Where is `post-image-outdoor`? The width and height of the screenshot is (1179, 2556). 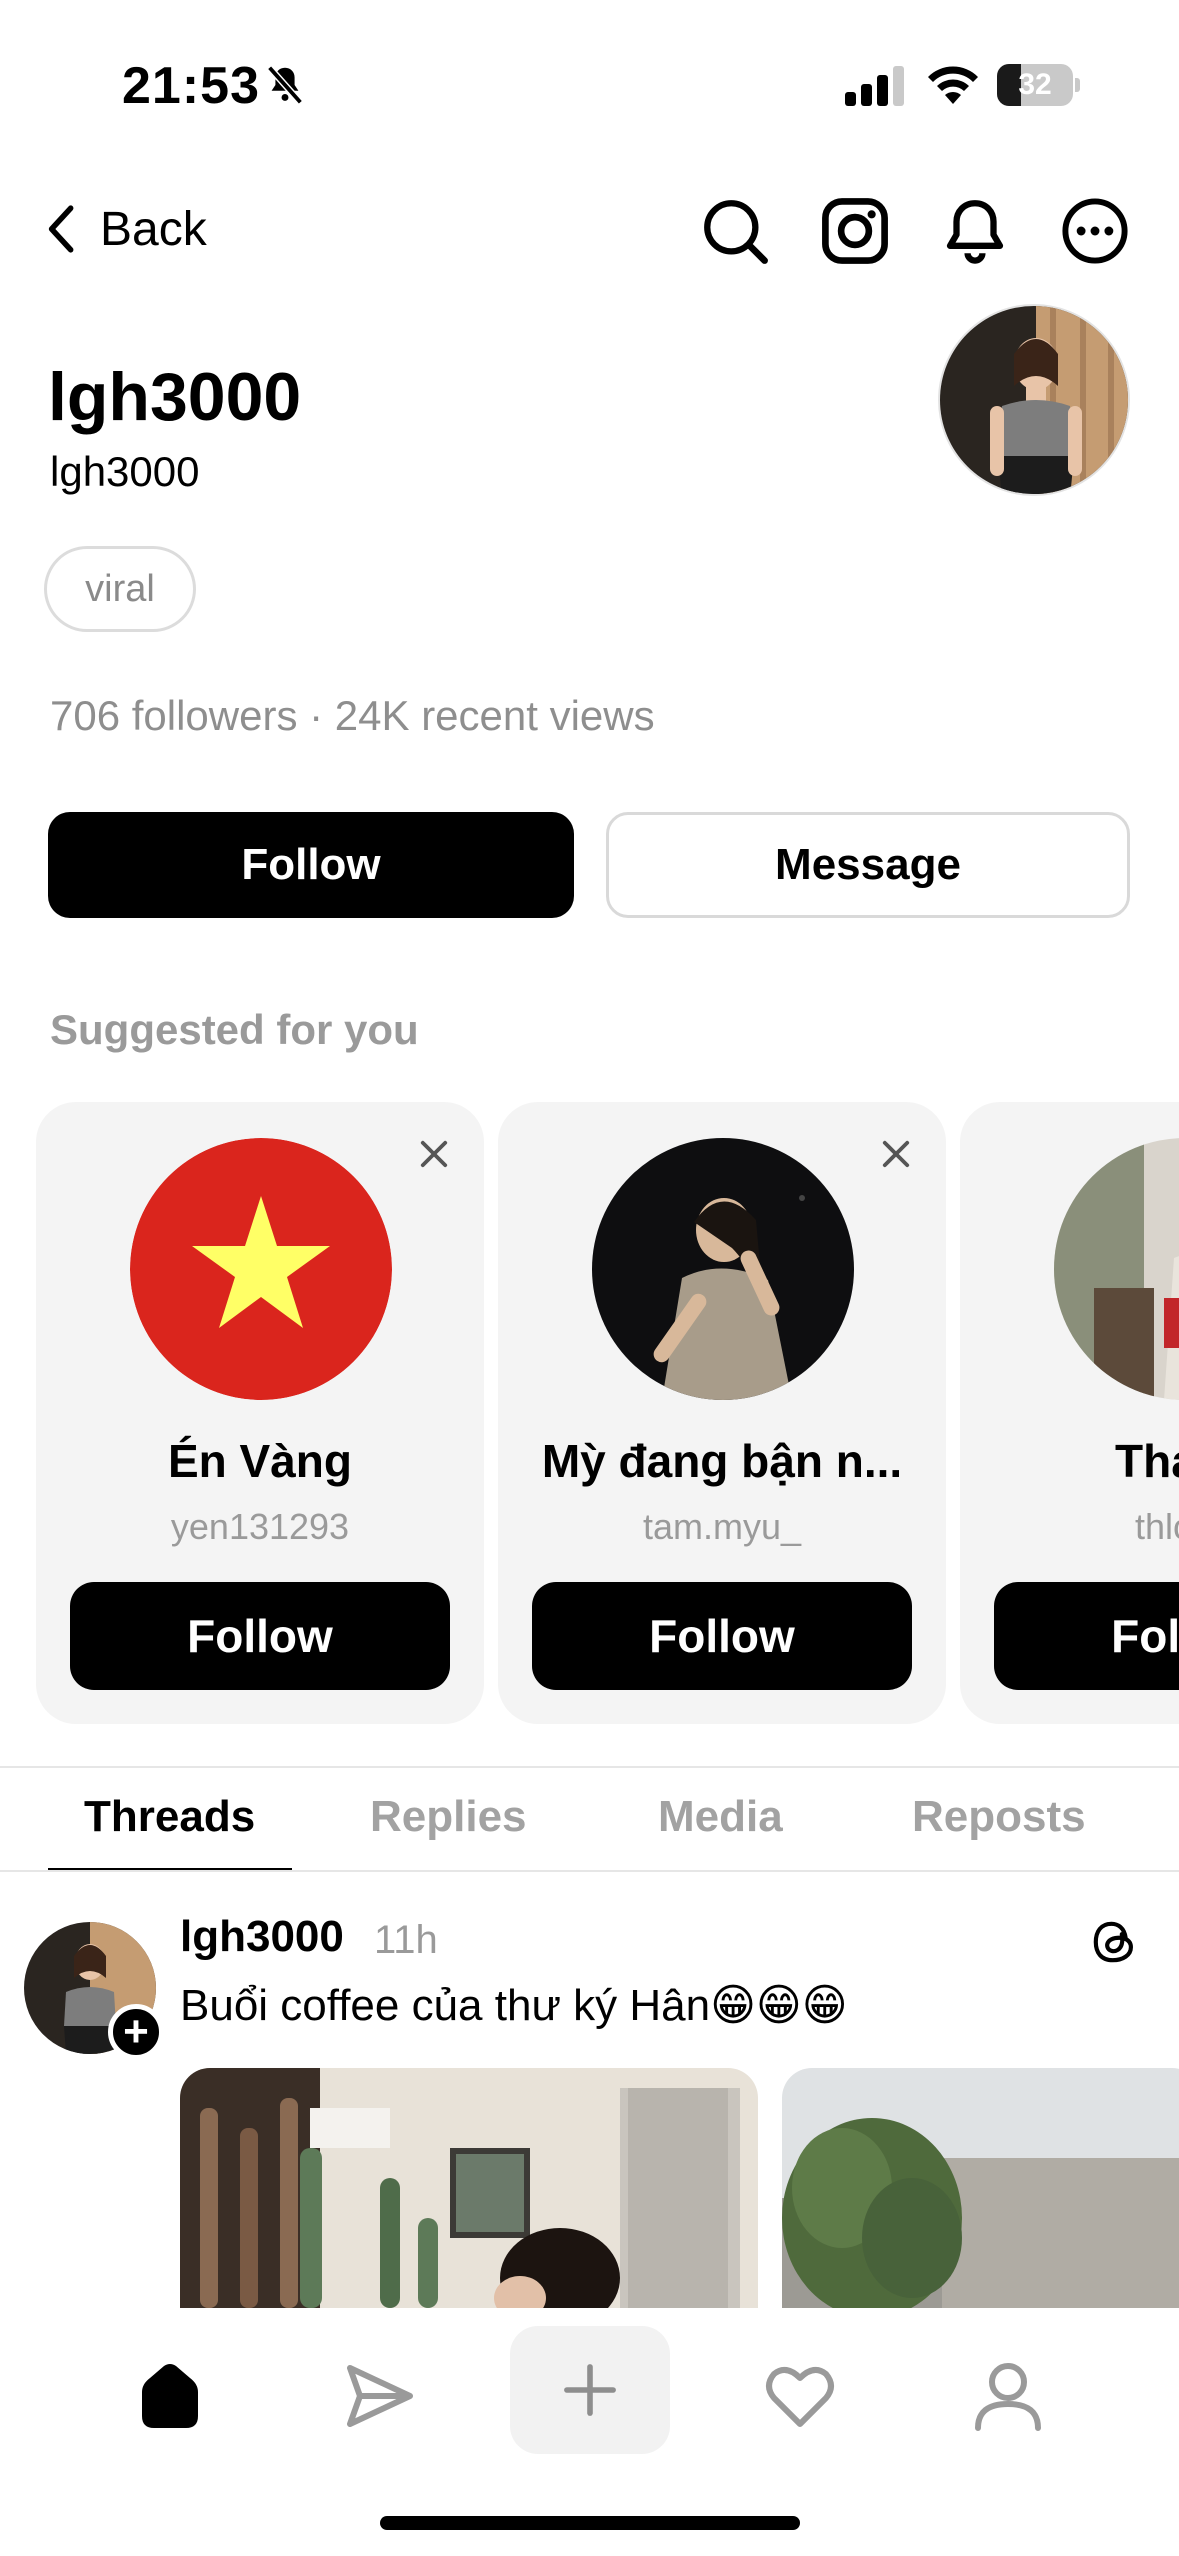
post-image-outdoor is located at coordinates (980, 2188).